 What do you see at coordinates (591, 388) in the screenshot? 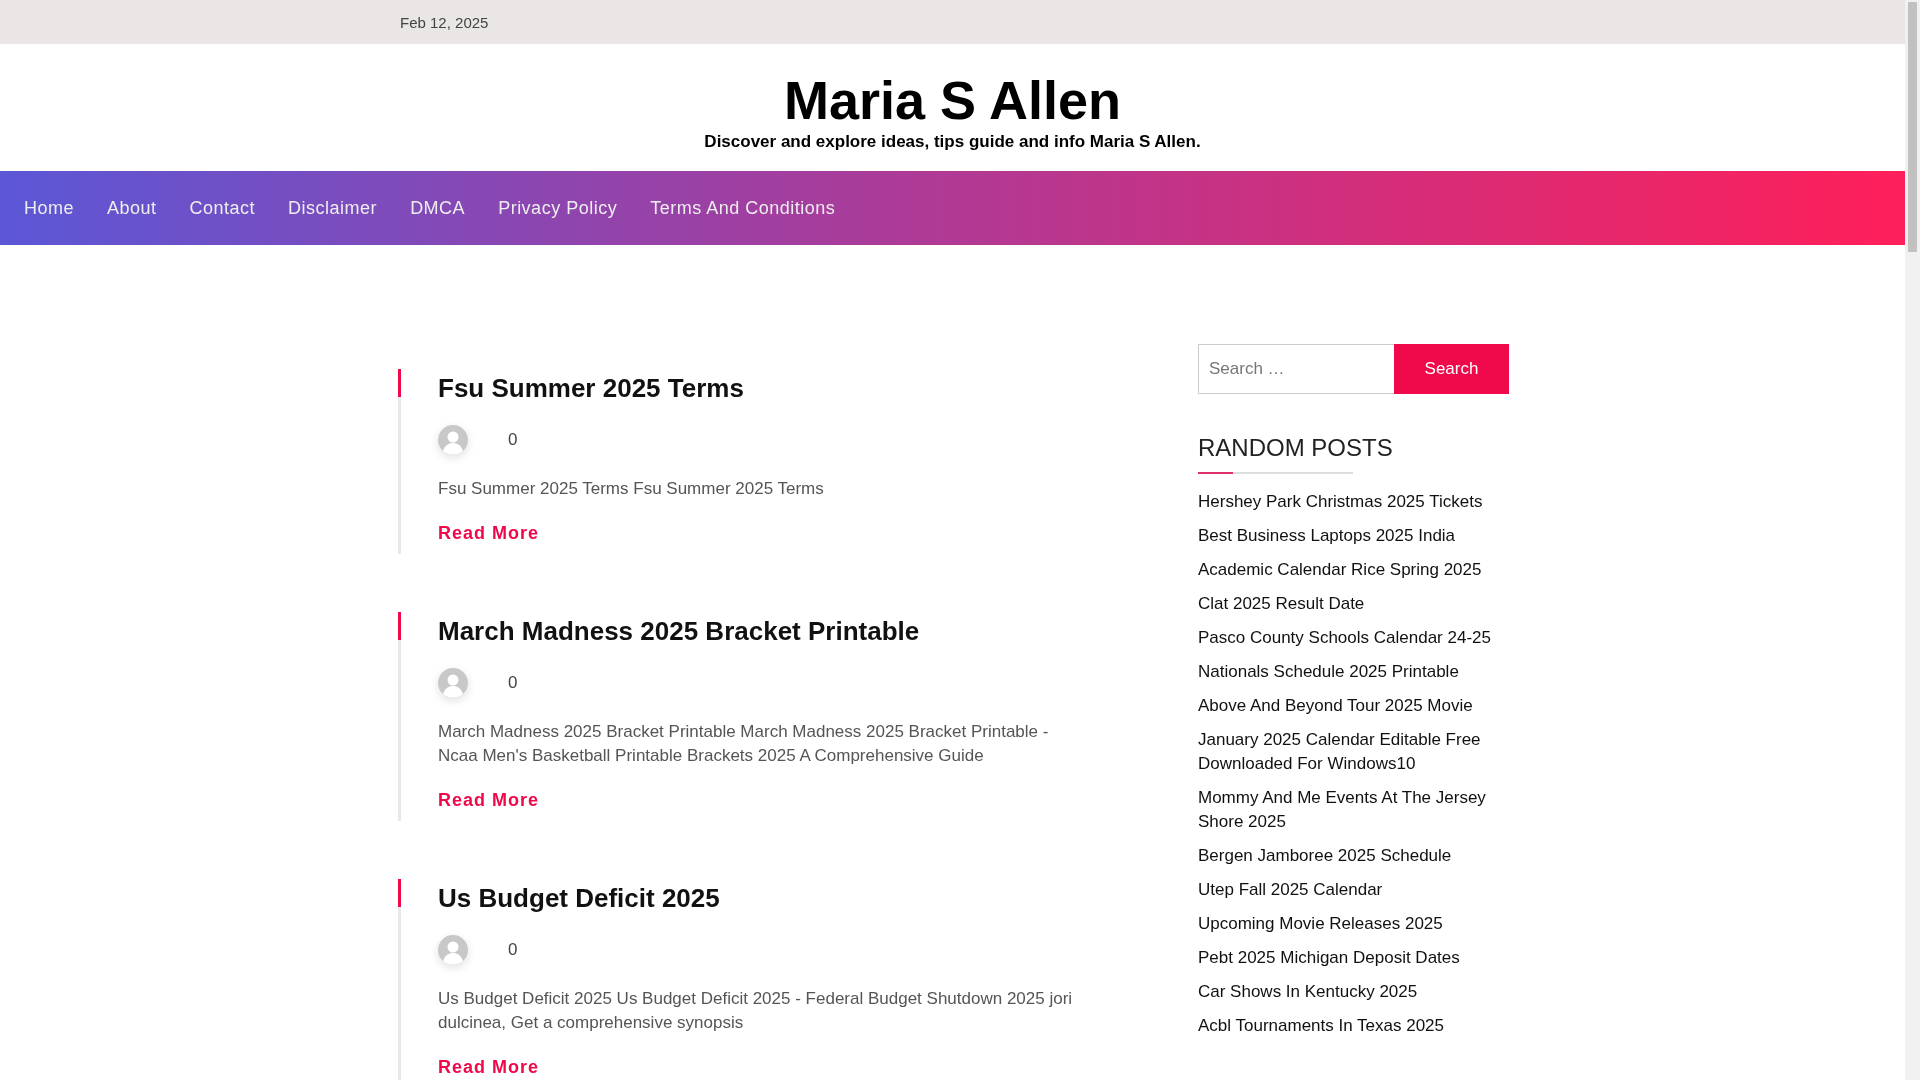
I see `post-title: Fsu Summer 2025 Terms` at bounding box center [591, 388].